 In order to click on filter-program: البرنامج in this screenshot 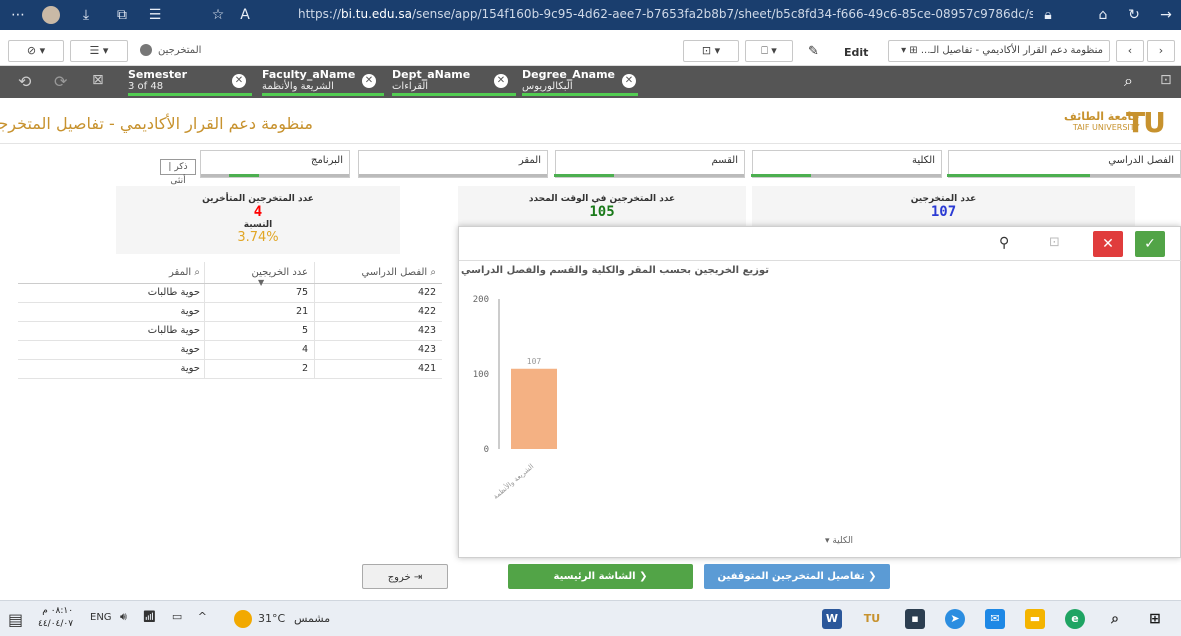, I will do `click(275, 164)`.